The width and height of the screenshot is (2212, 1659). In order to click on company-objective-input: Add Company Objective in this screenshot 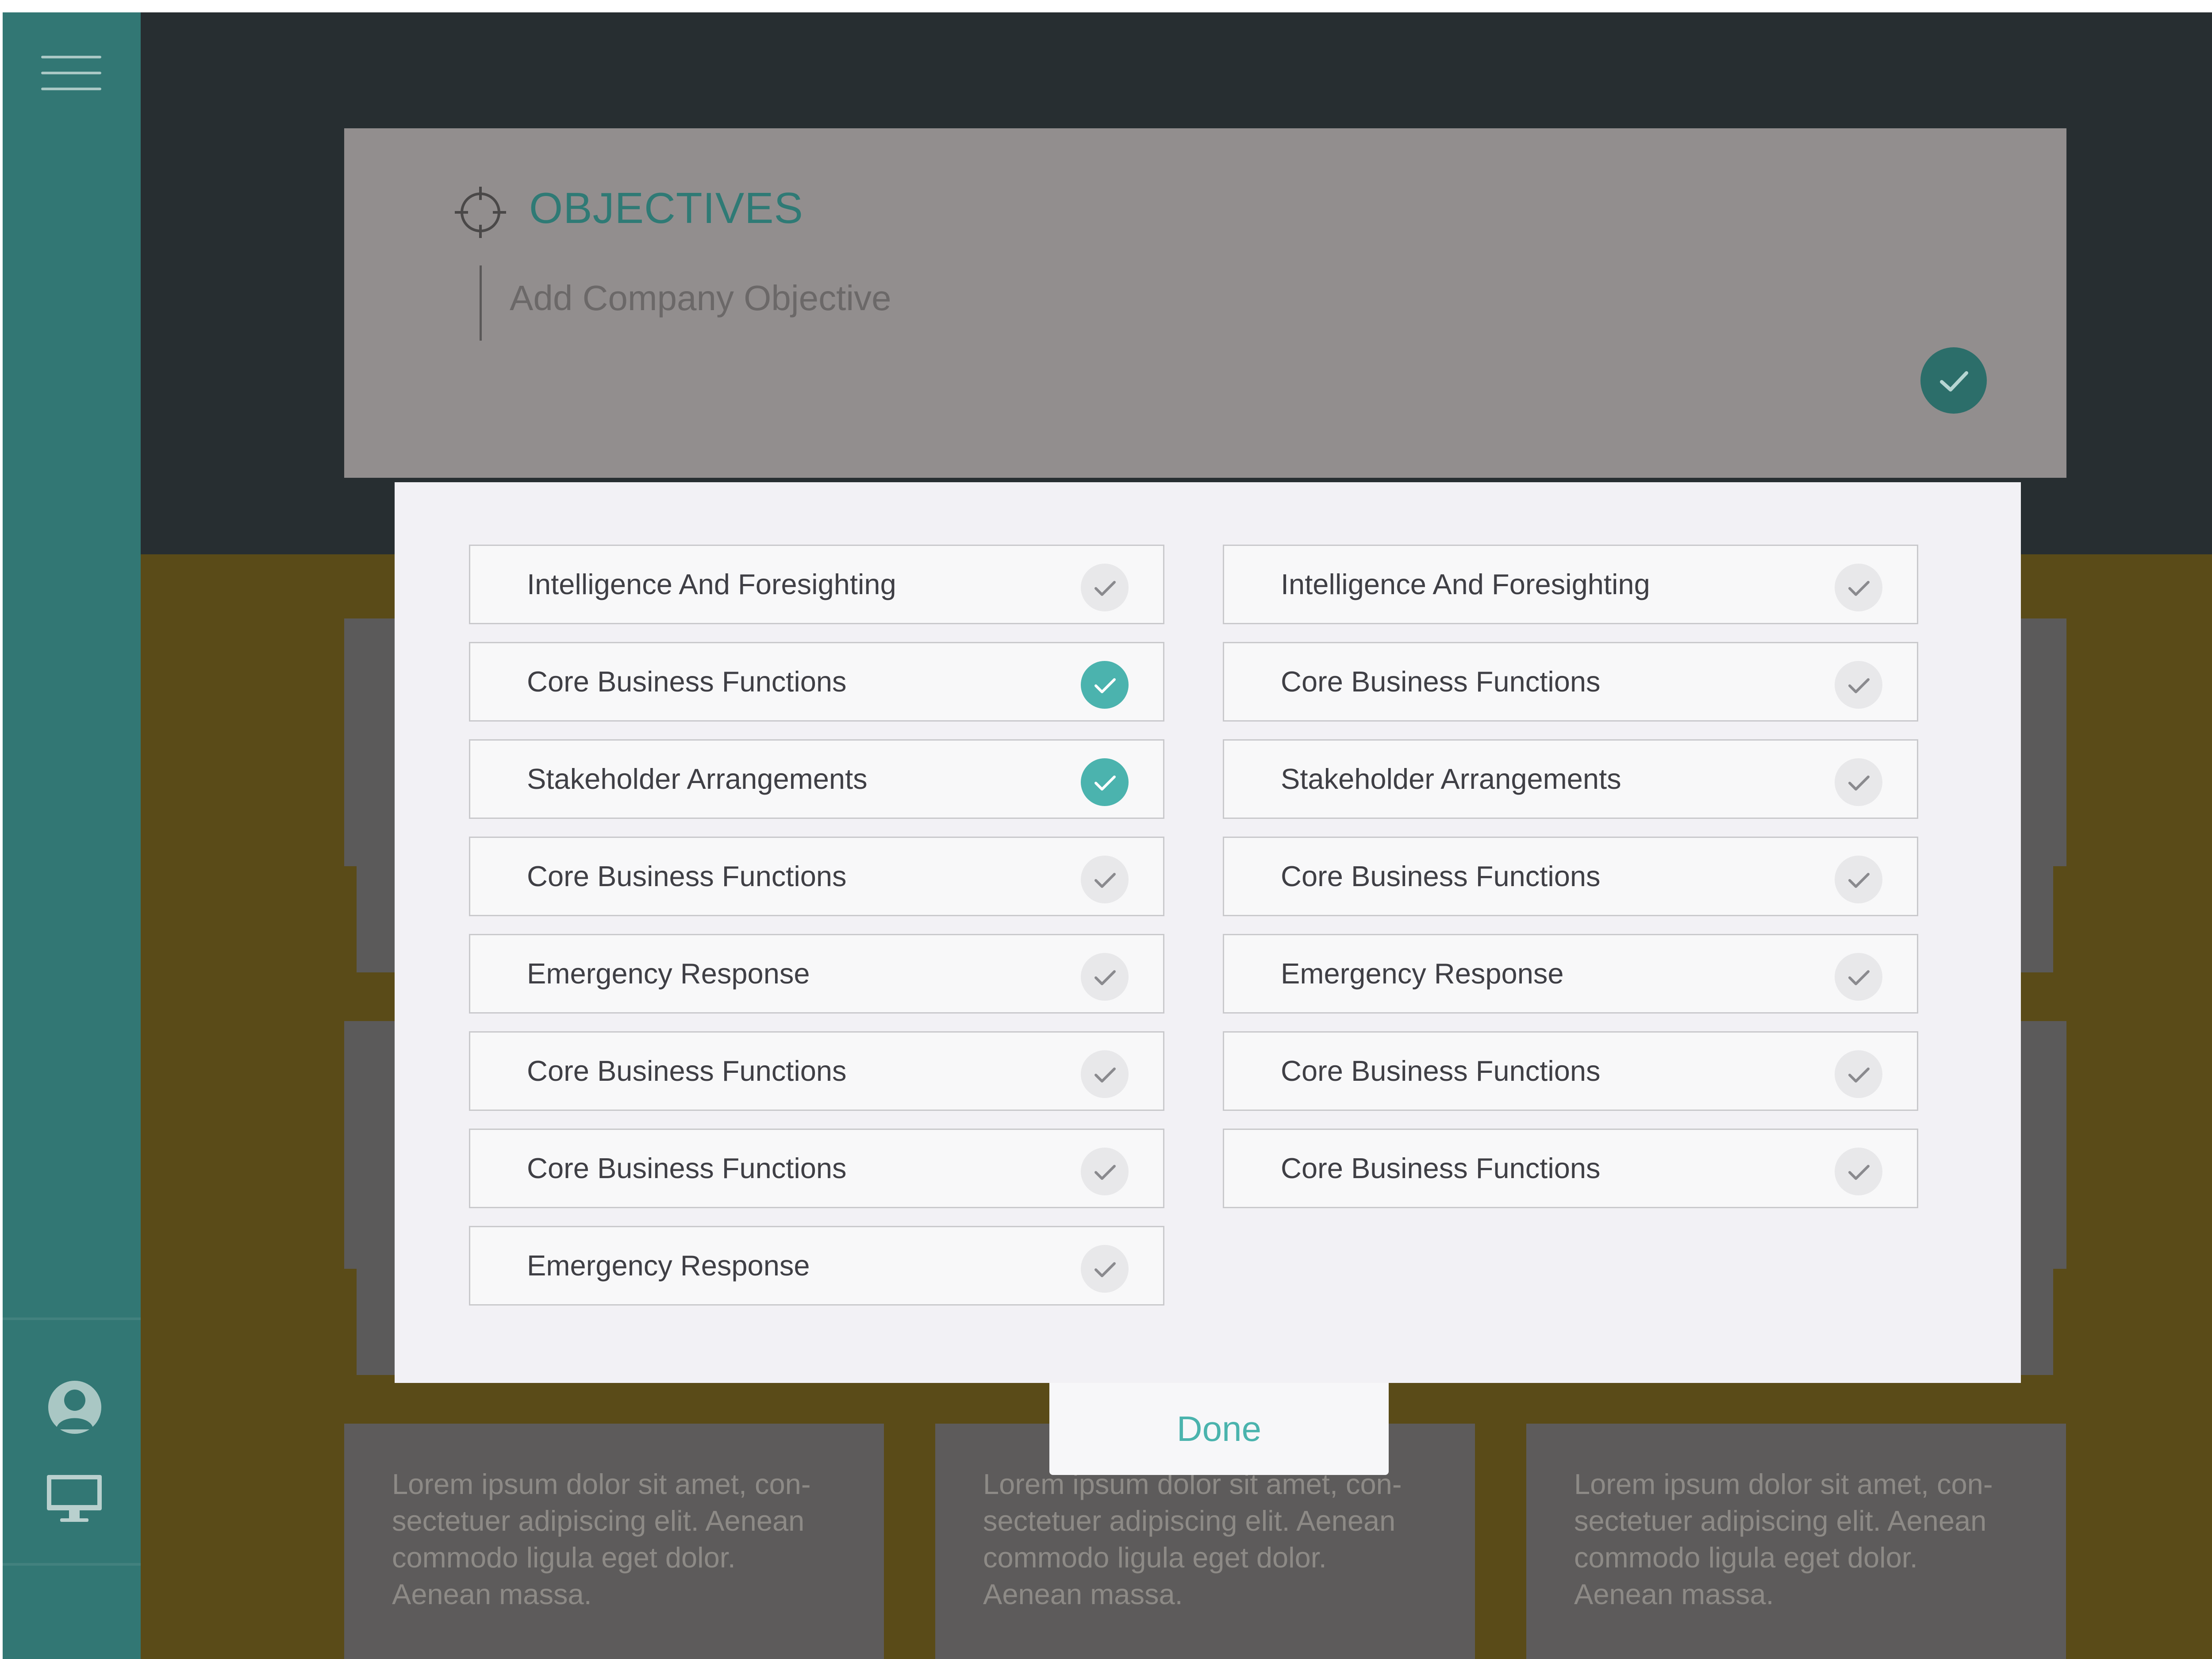, I will do `click(701, 298)`.